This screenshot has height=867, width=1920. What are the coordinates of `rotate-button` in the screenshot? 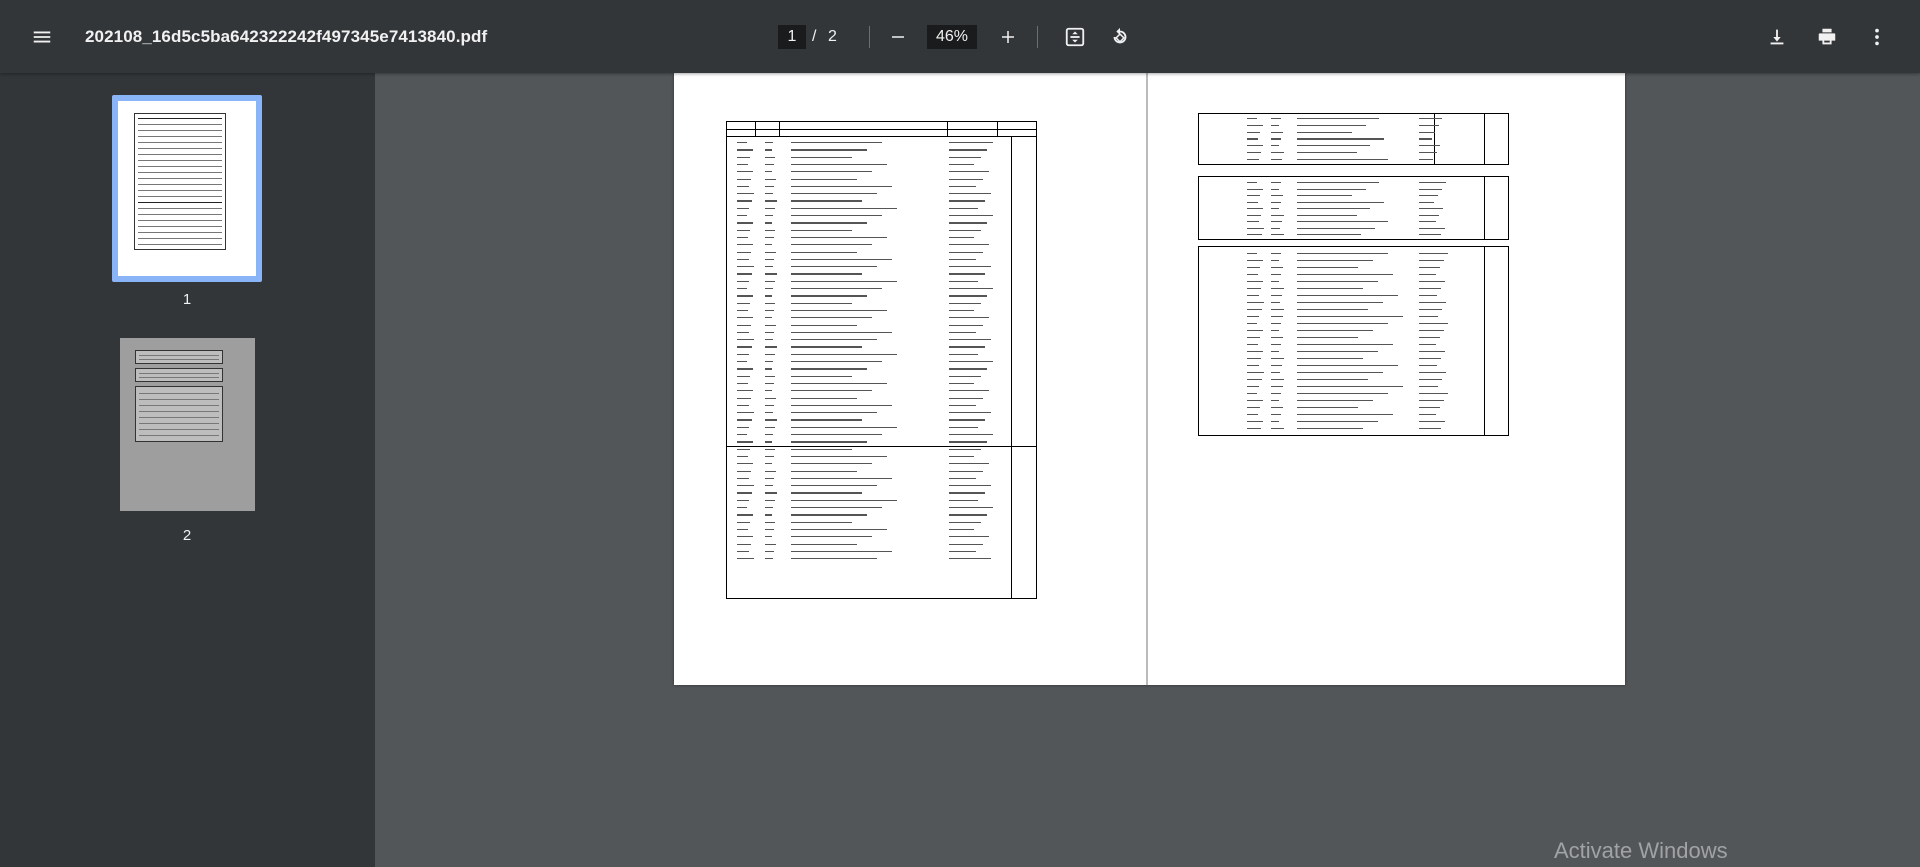 It's located at (1120, 37).